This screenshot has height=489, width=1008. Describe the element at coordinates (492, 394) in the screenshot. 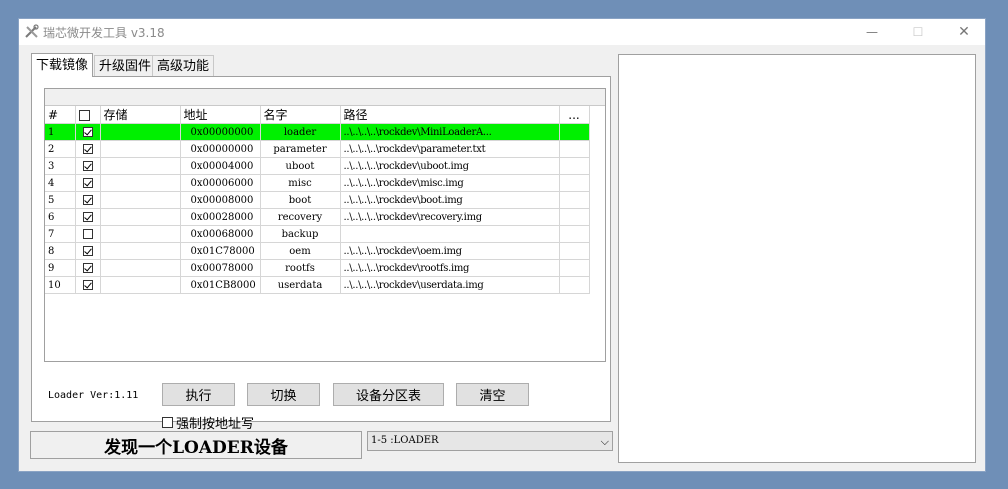

I see `clear-button: 清空` at that location.